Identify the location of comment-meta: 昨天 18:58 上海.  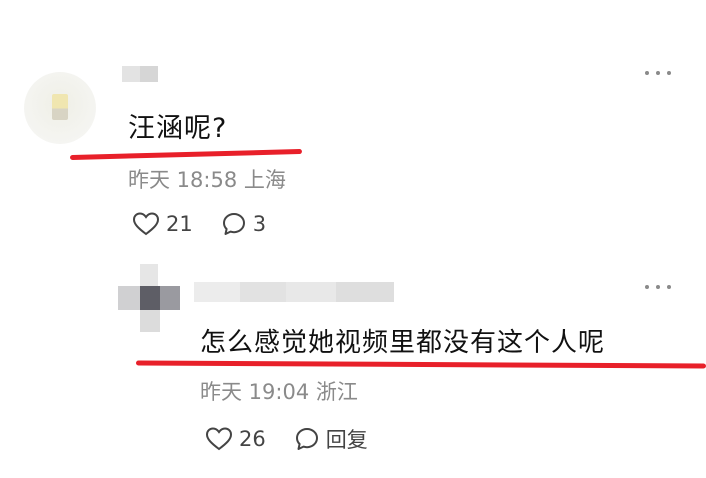
(207, 179).